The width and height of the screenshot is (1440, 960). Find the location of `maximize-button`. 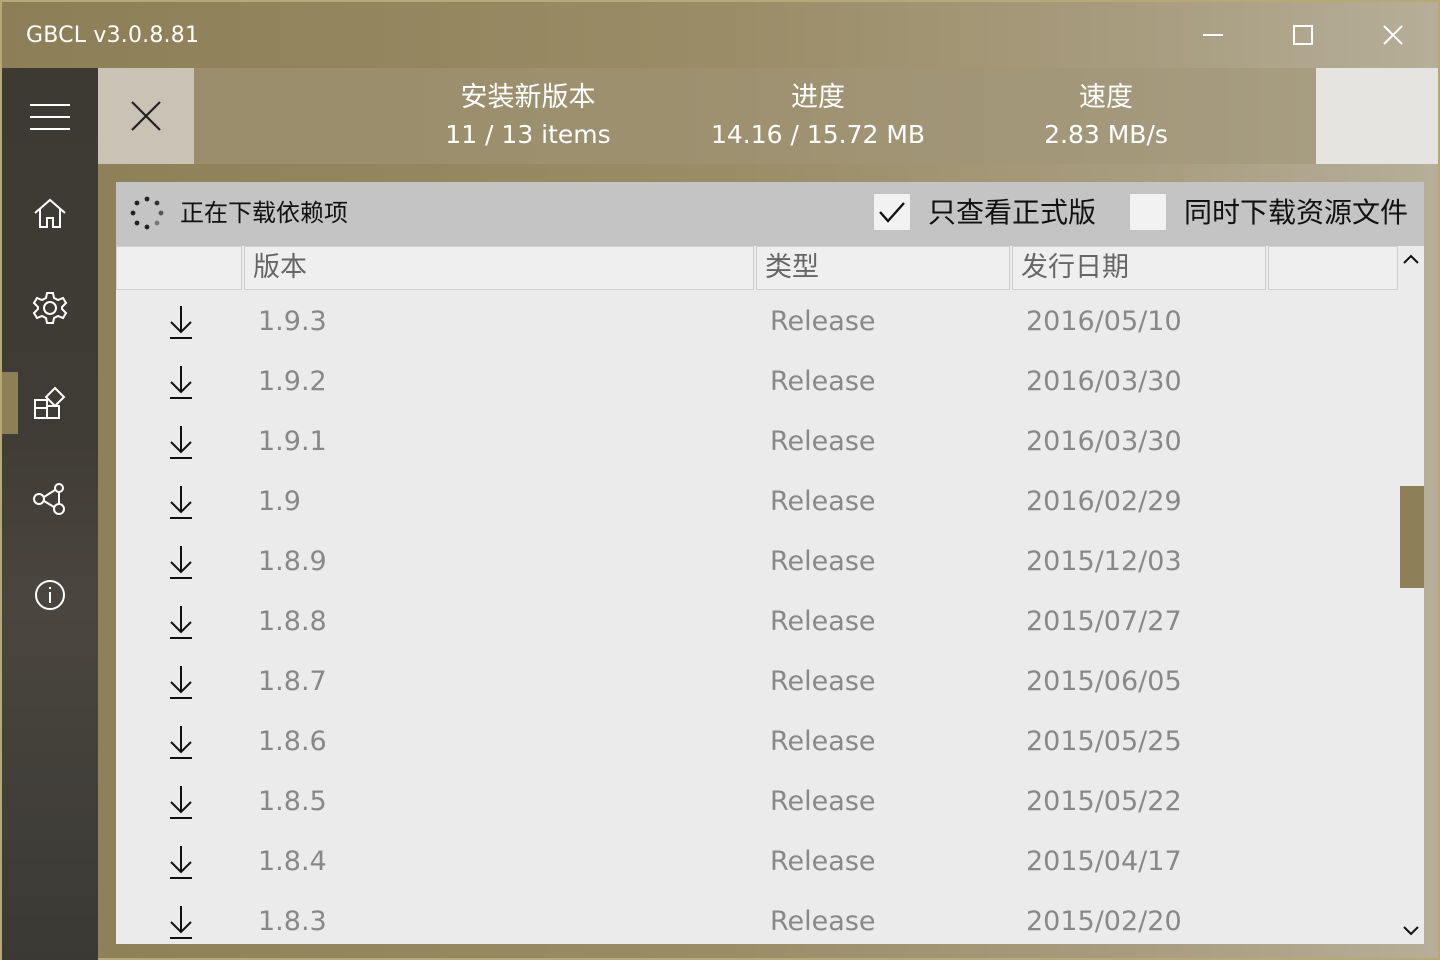

maximize-button is located at coordinates (1303, 35).